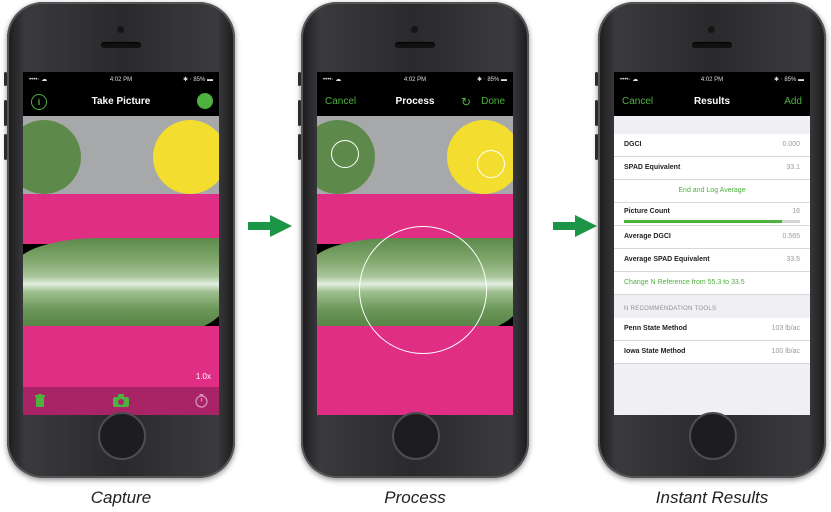  What do you see at coordinates (703, 221) in the screenshot?
I see `progress-fill` at bounding box center [703, 221].